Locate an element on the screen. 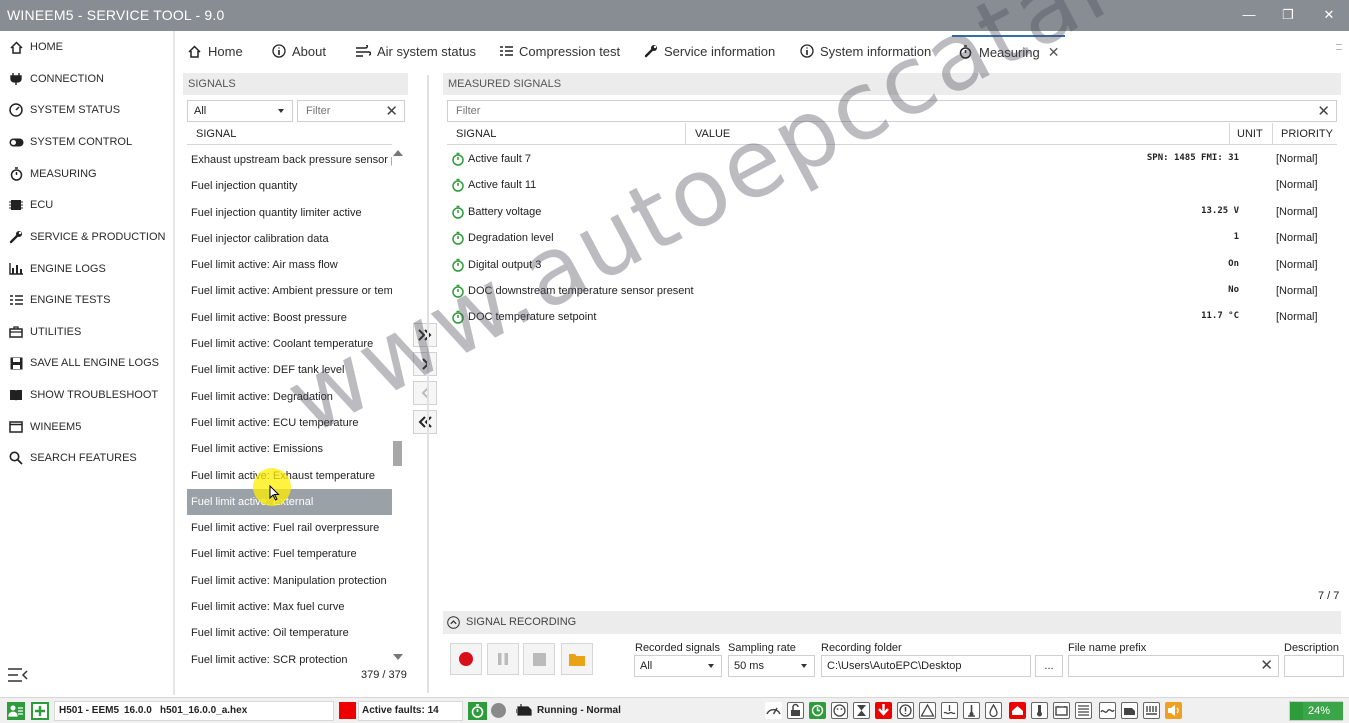 The height and width of the screenshot is (723, 1349). thermometer-icon is located at coordinates (1039, 710).